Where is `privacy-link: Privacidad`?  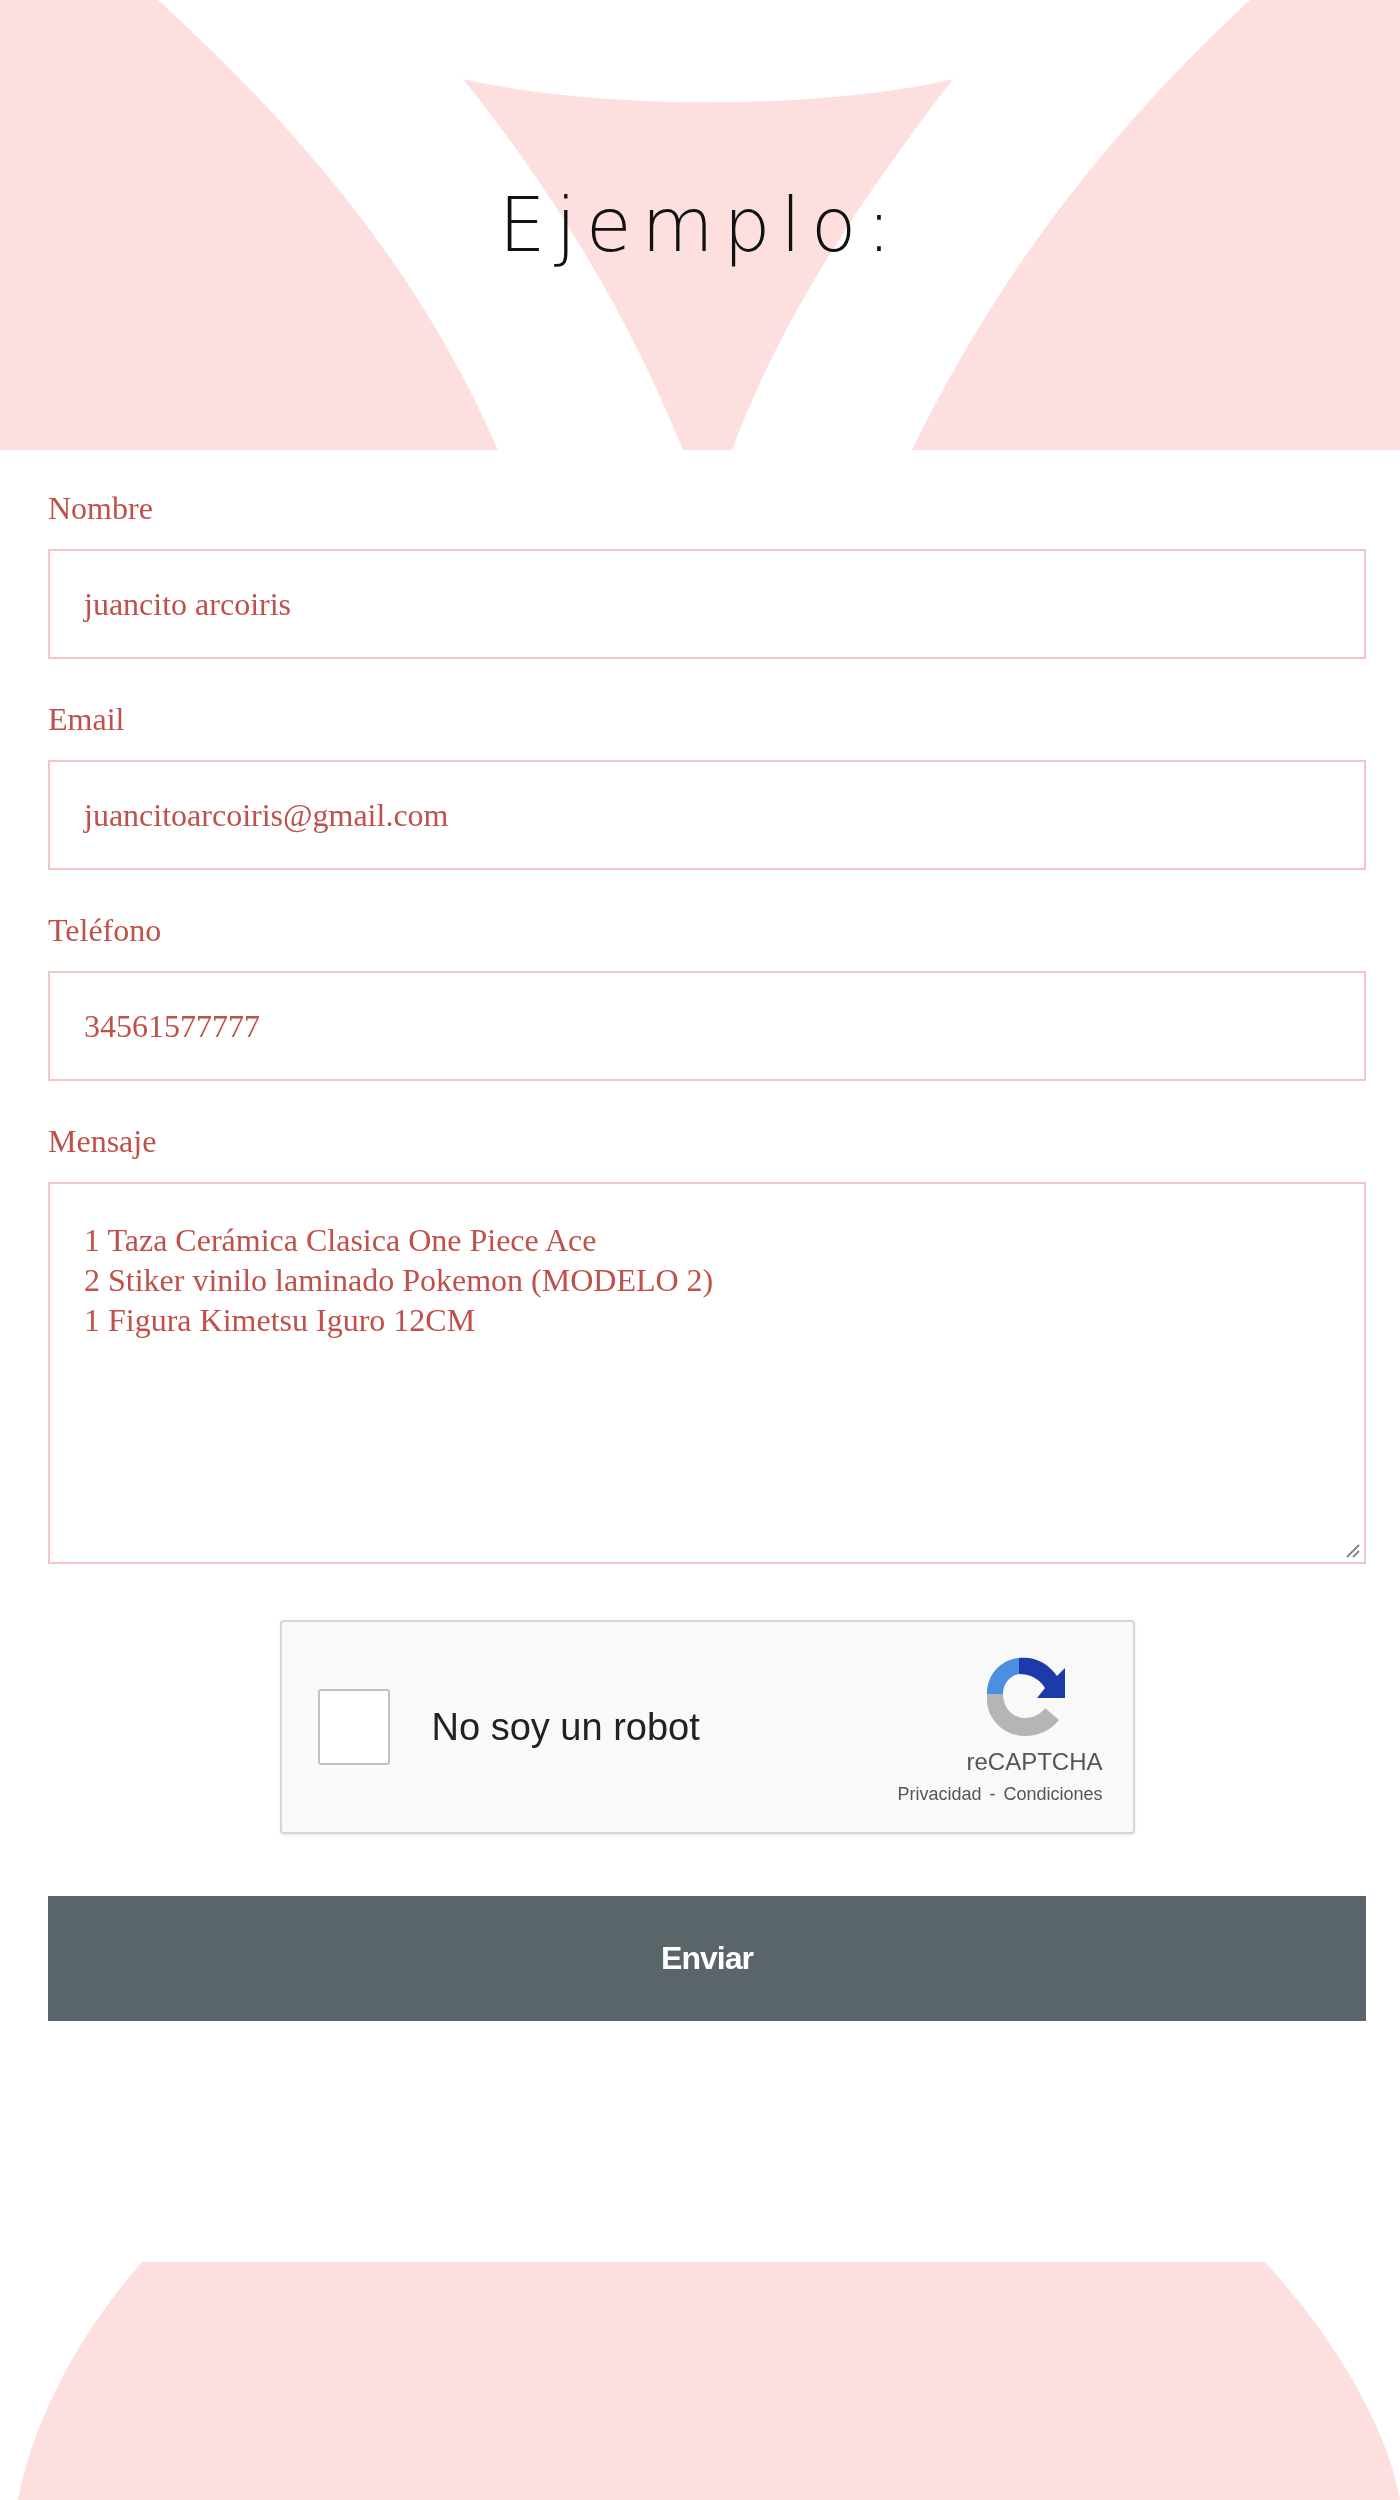 privacy-link: Privacidad is located at coordinates (939, 1794).